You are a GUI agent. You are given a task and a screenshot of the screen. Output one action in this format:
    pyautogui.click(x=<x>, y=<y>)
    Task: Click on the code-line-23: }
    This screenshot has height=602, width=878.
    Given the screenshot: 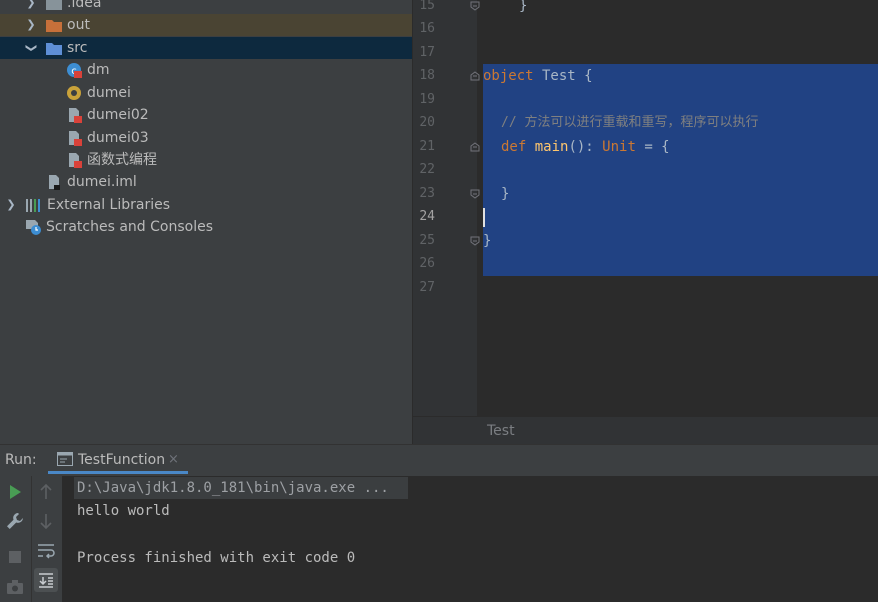 What is the action you would take?
    pyautogui.click(x=505, y=194)
    